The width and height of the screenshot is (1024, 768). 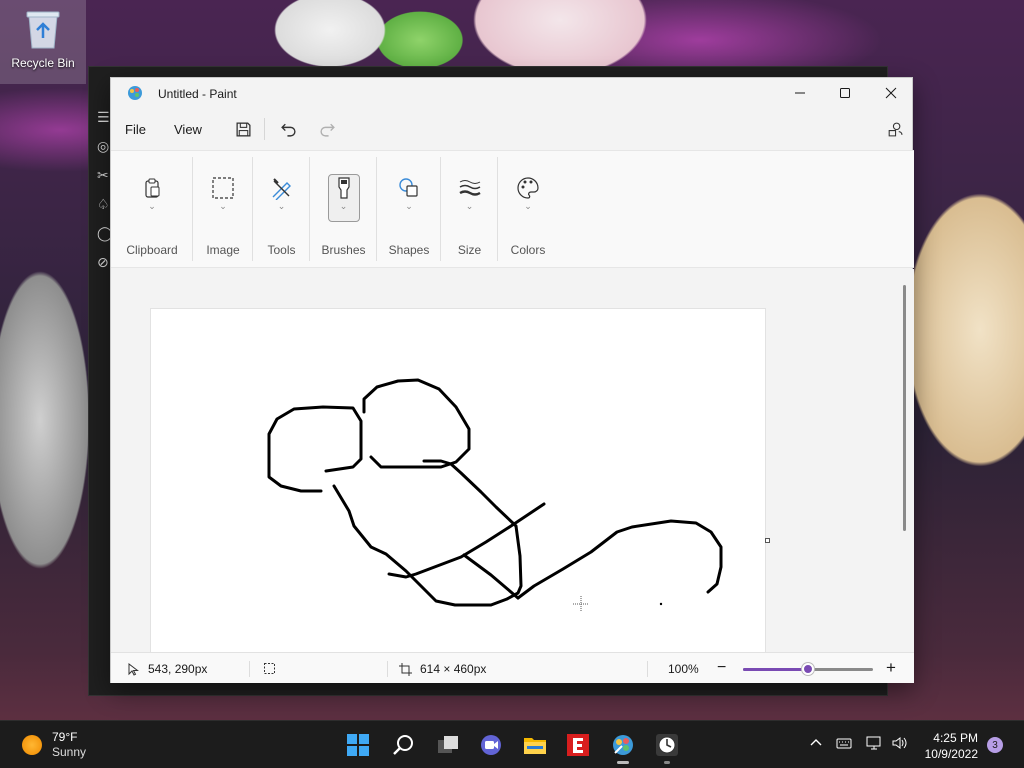 What do you see at coordinates (223, 206) in the screenshot?
I see `image-chevron-icon: ⌄` at bounding box center [223, 206].